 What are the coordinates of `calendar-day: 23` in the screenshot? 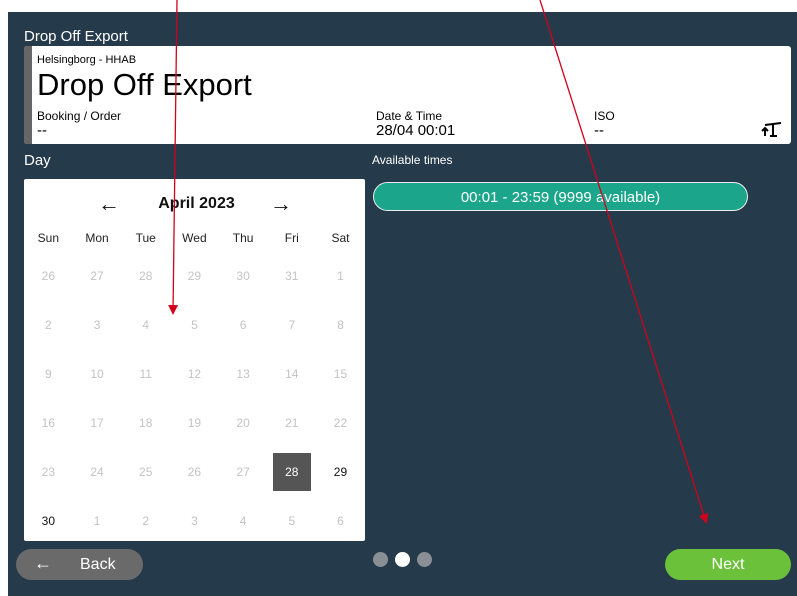 It's located at (48, 471).